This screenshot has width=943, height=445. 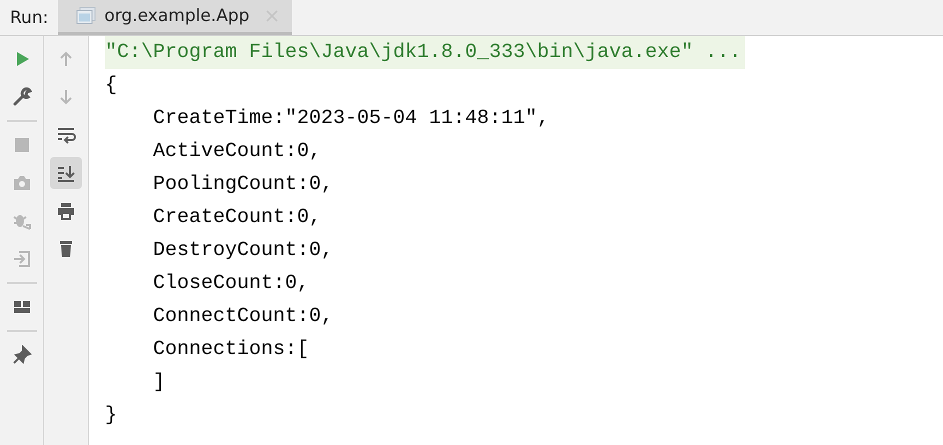 What do you see at coordinates (231, 284) in the screenshot?
I see `console-line: CloseCount:0,` at bounding box center [231, 284].